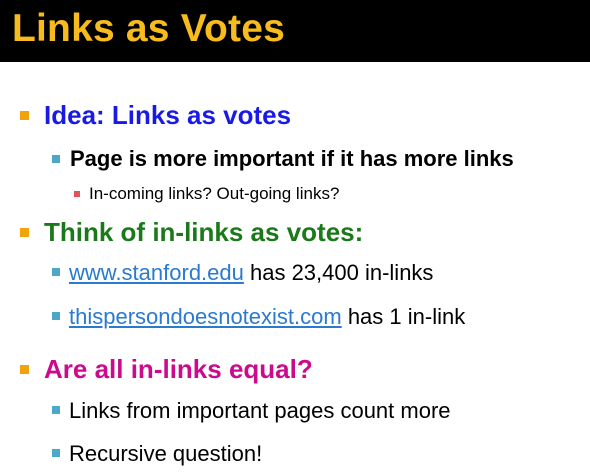 Image resolution: width=590 pixels, height=474 pixels. What do you see at coordinates (260, 410) in the screenshot?
I see `bullet-important-pages: Links from important pages count more` at bounding box center [260, 410].